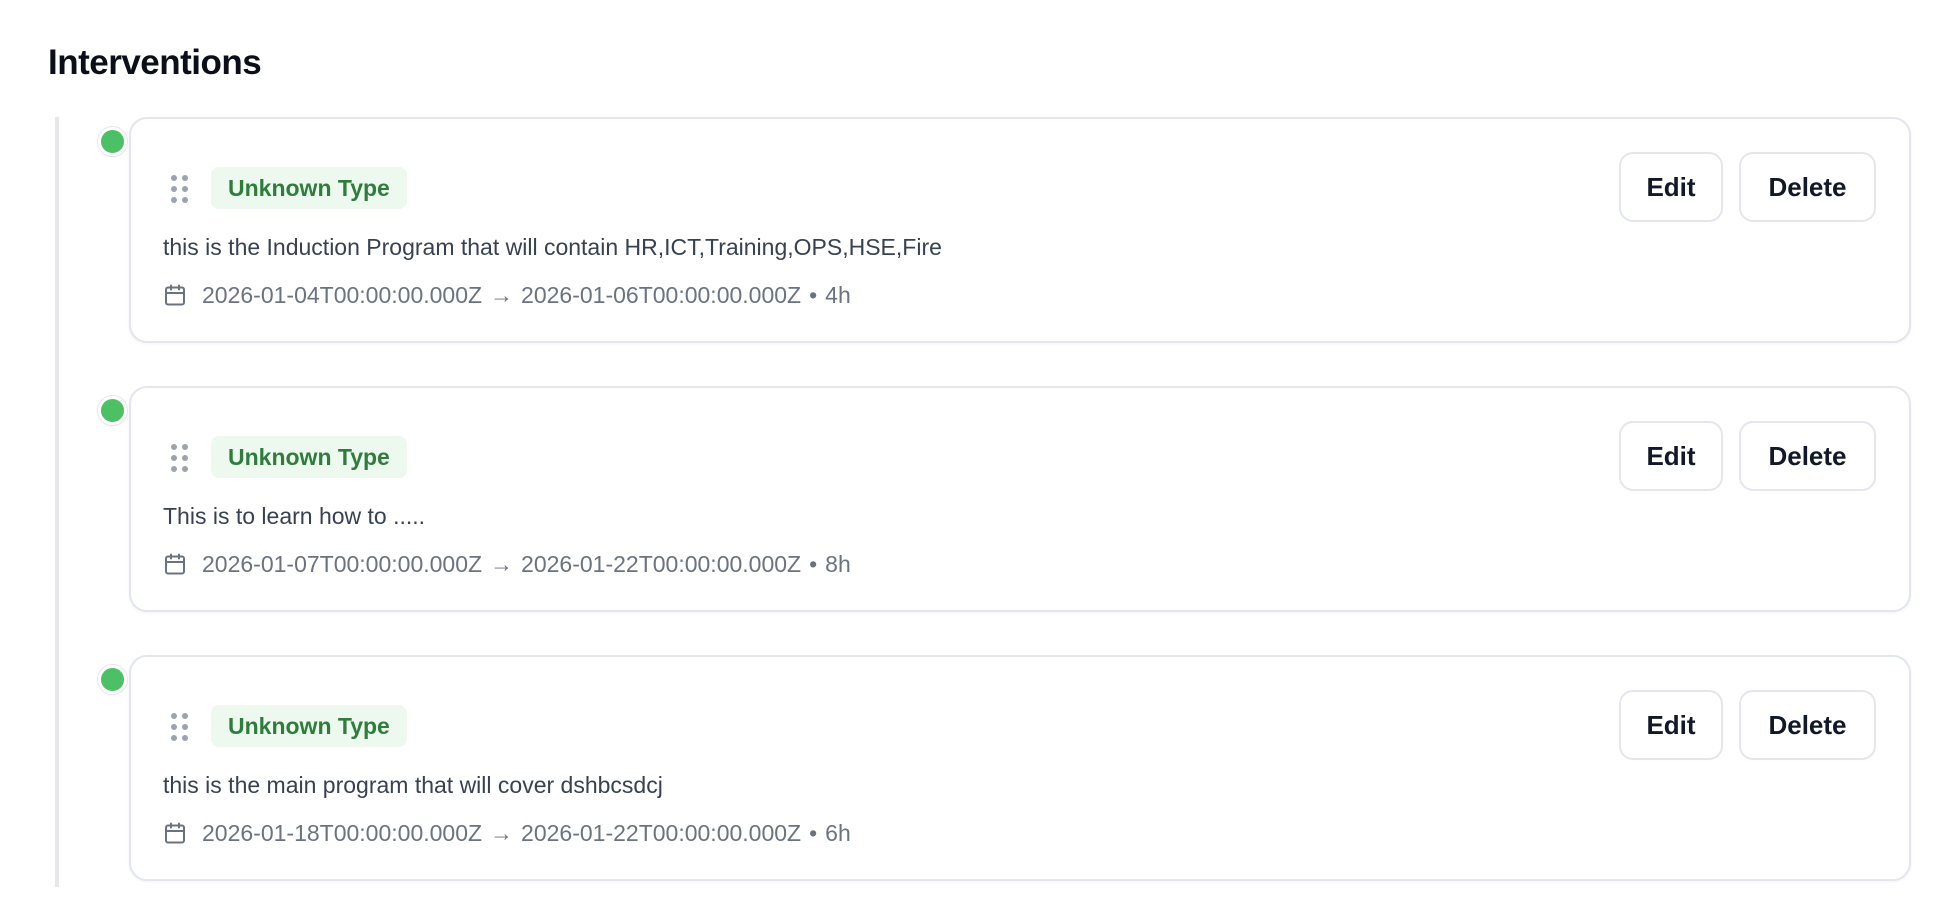 The height and width of the screenshot is (924, 1944). Describe the element at coordinates (838, 832) in the screenshot. I see `duration: 6h` at that location.